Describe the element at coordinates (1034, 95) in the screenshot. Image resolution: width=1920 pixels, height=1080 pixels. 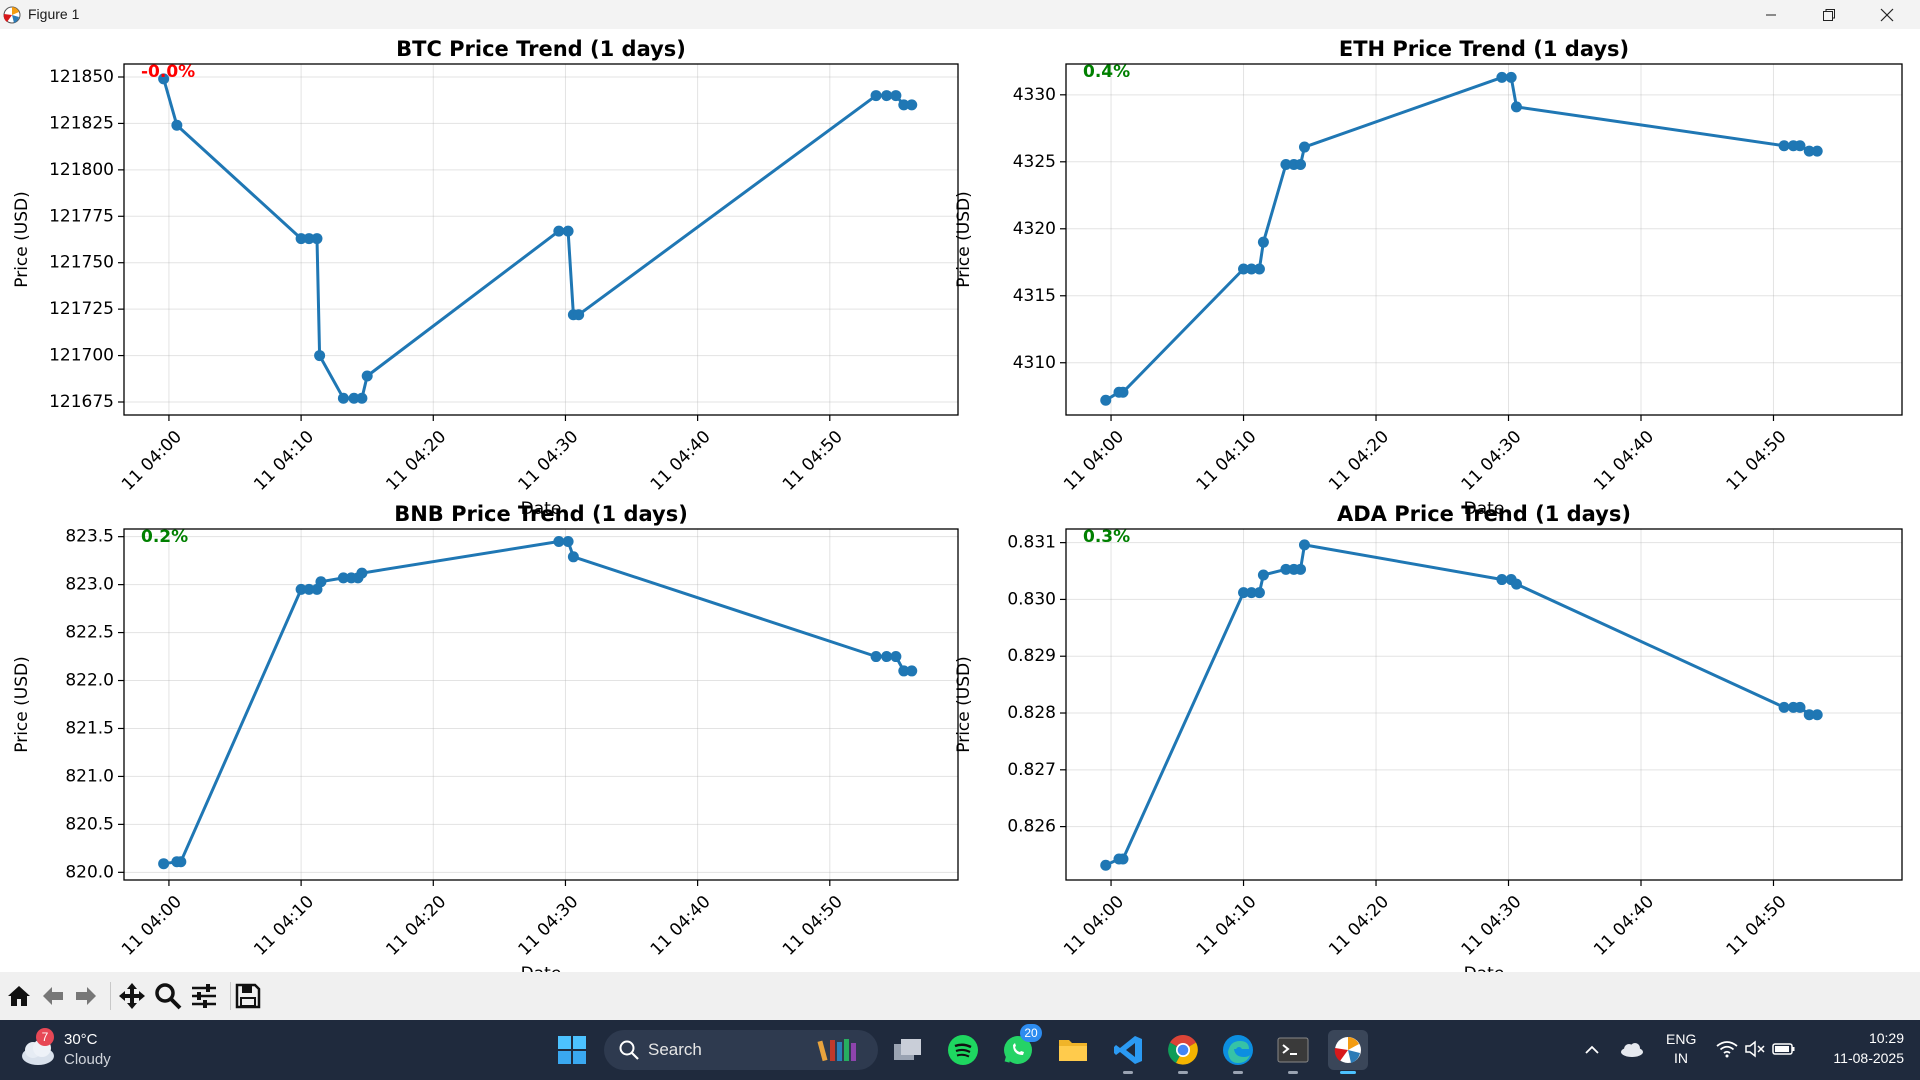
I see `y-tick-label: 4330` at that location.